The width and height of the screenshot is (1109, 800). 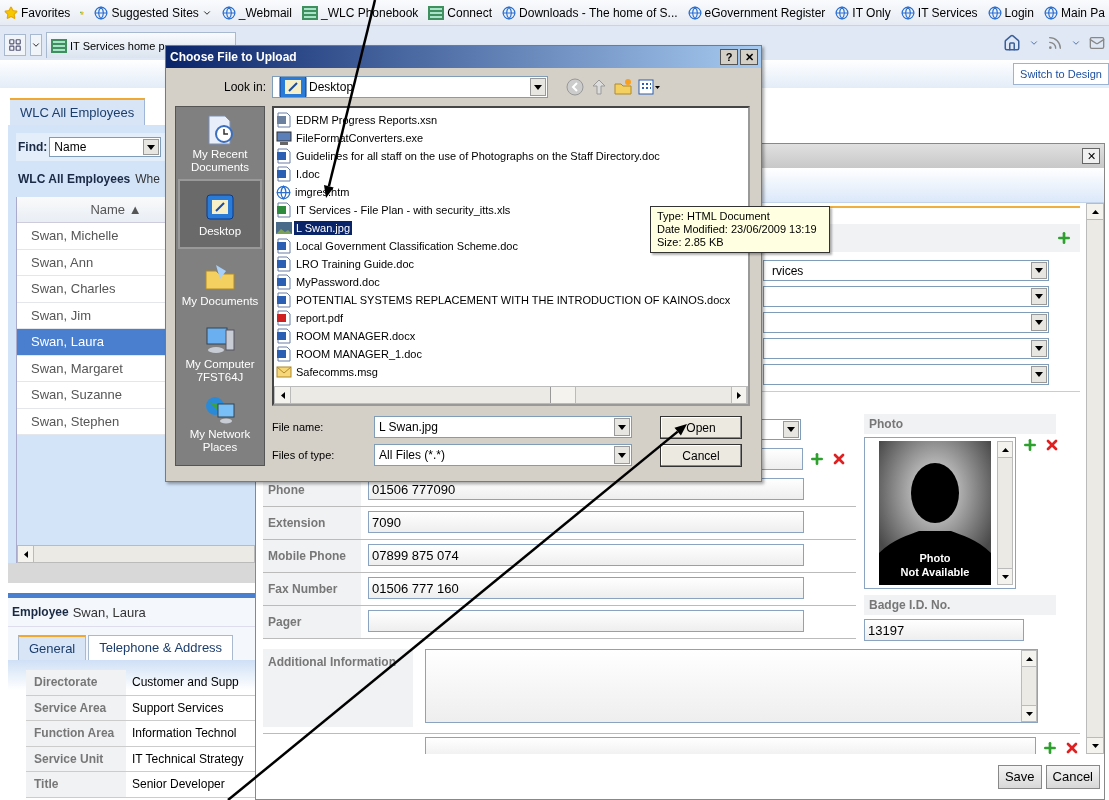 I want to click on field-label: Pager, so click(x=312, y=622).